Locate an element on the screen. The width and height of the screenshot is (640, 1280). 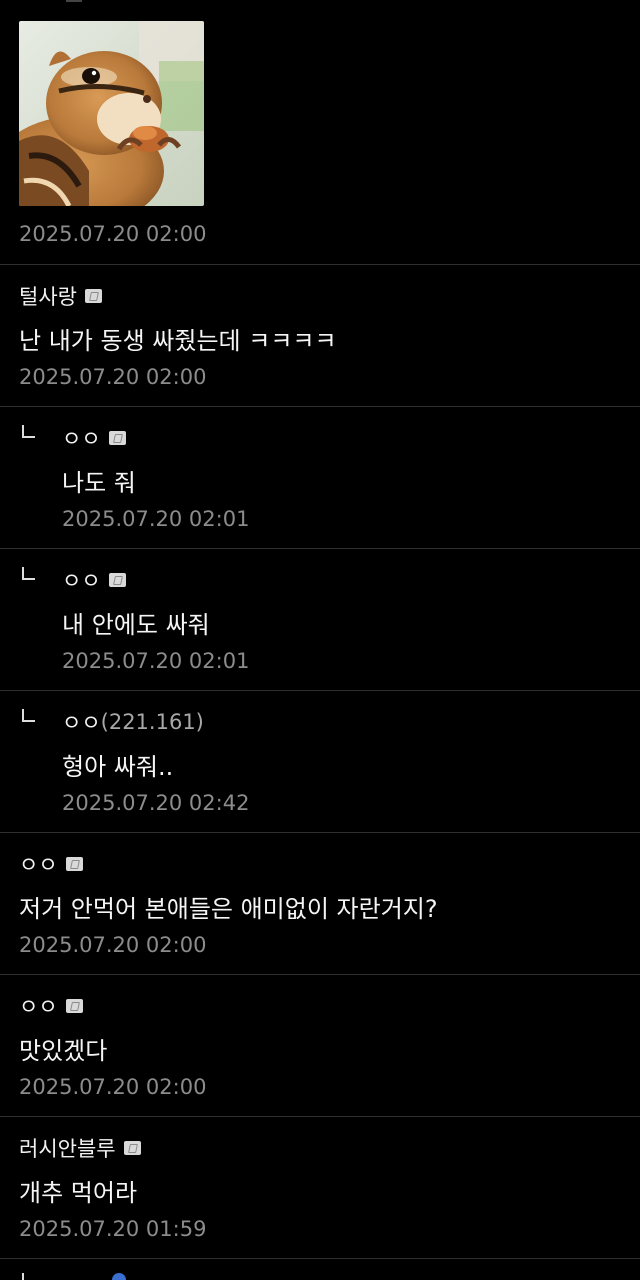
comment-author: 털사랑 is located at coordinates (60, 296).